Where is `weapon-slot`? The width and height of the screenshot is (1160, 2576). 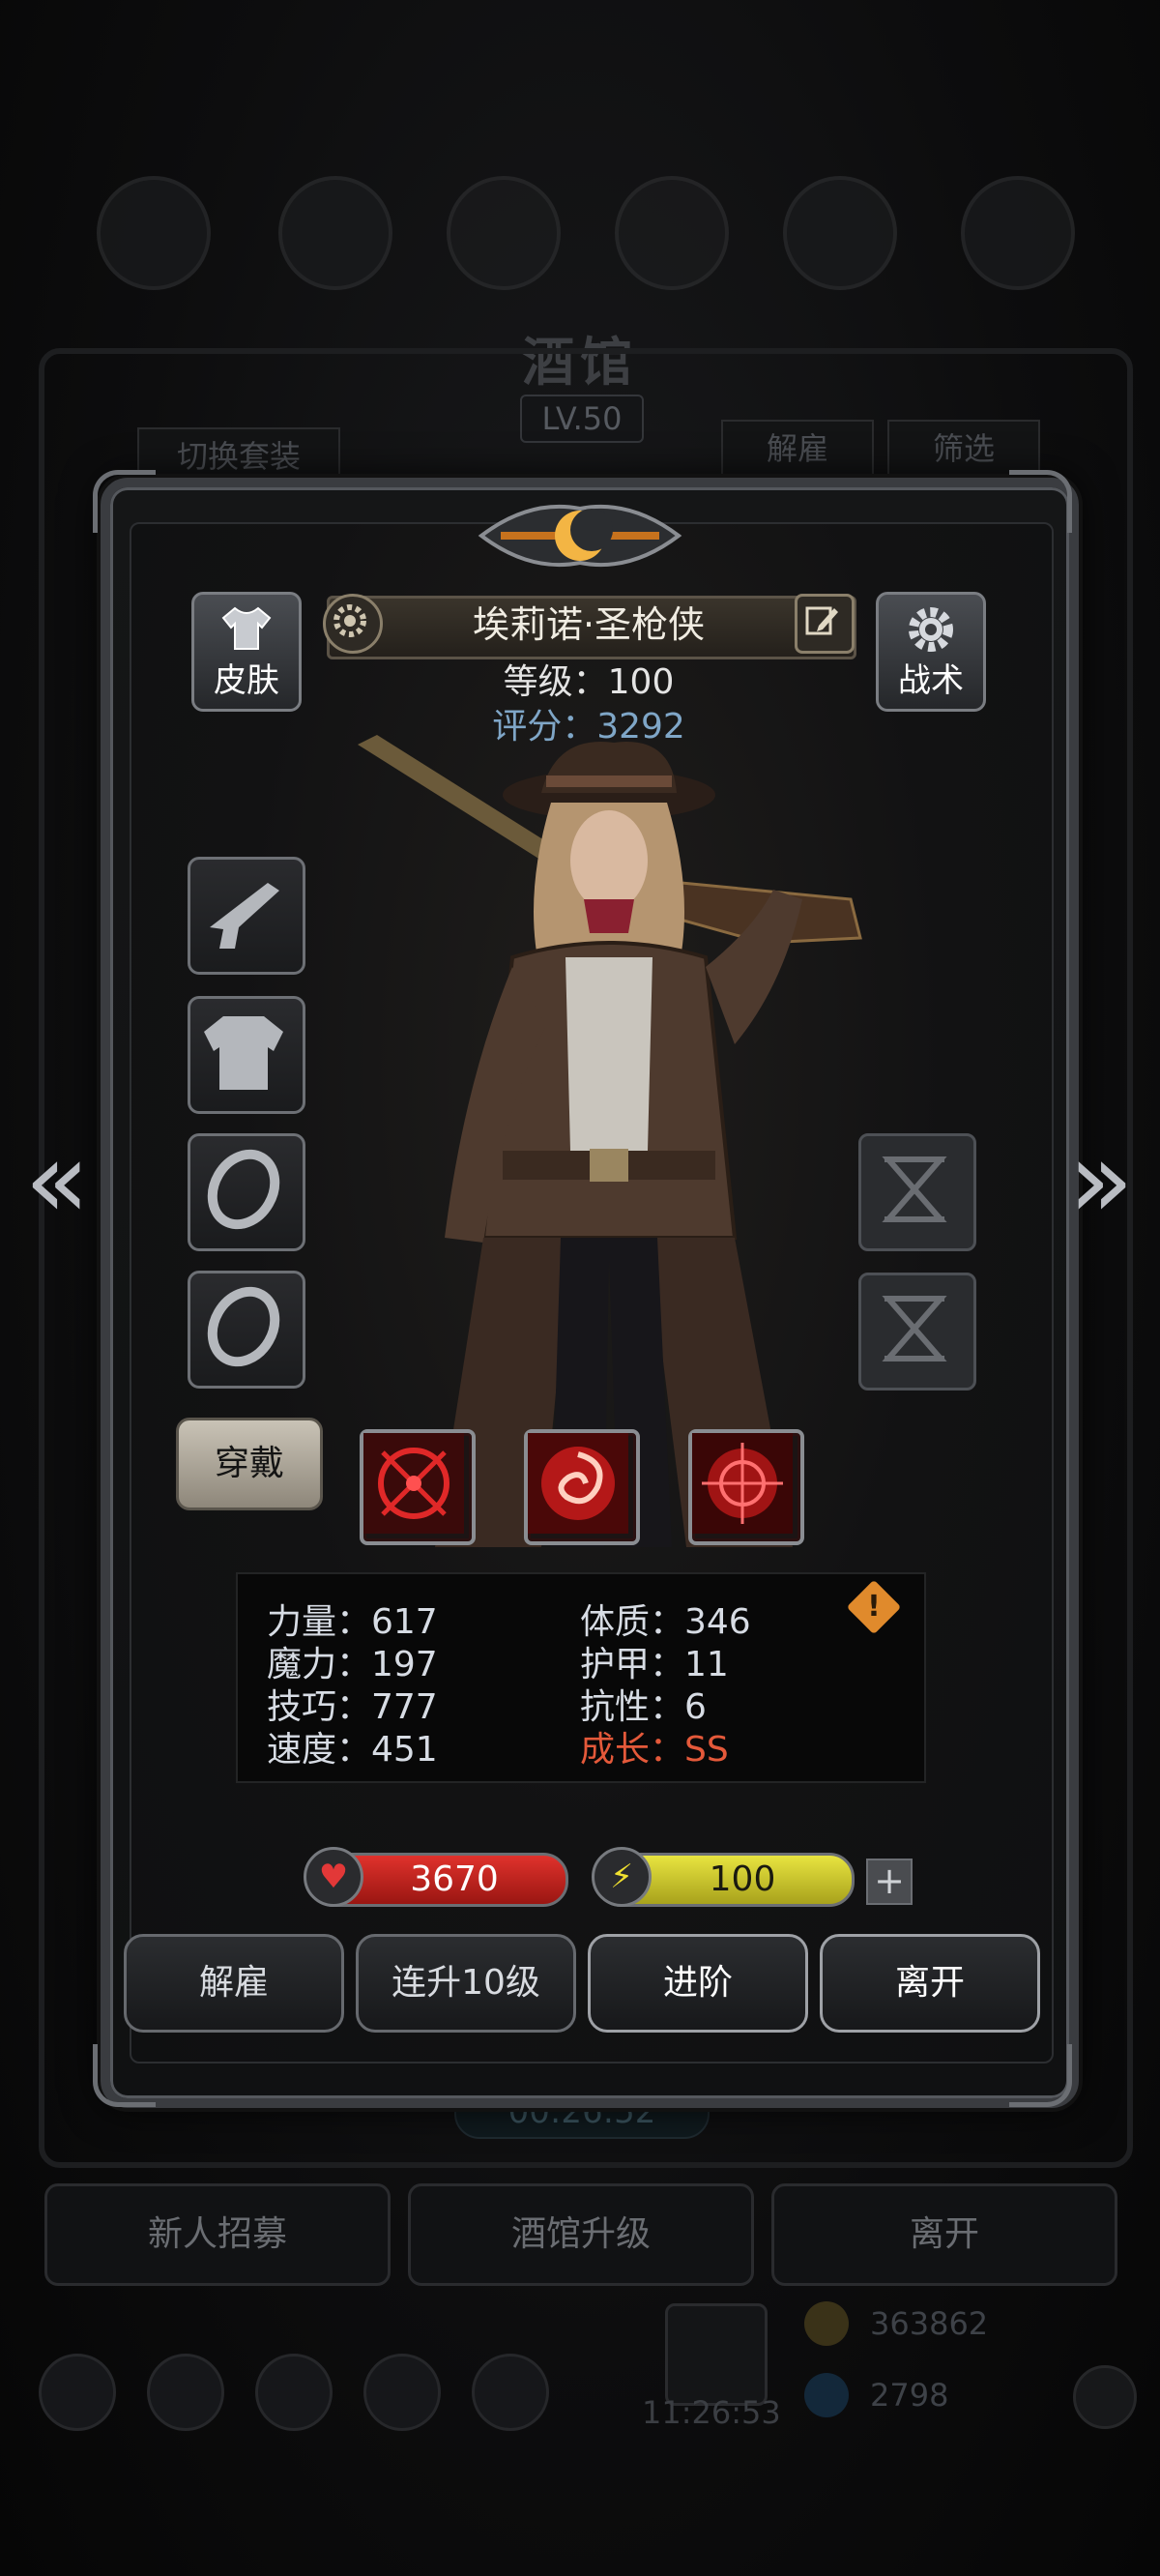
weapon-slot is located at coordinates (247, 916).